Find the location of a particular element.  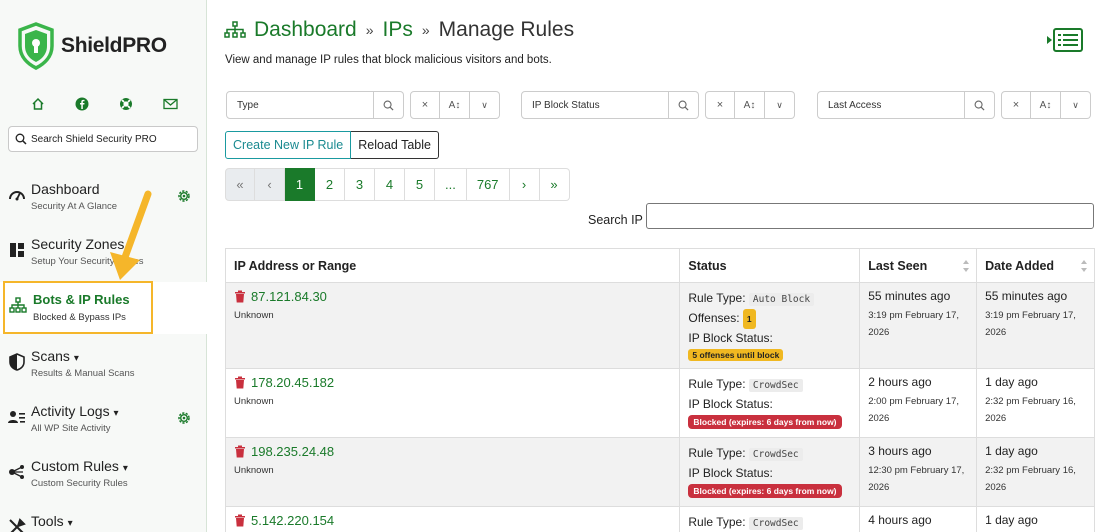

ip-link: 5.142.220.154 is located at coordinates (452, 520).